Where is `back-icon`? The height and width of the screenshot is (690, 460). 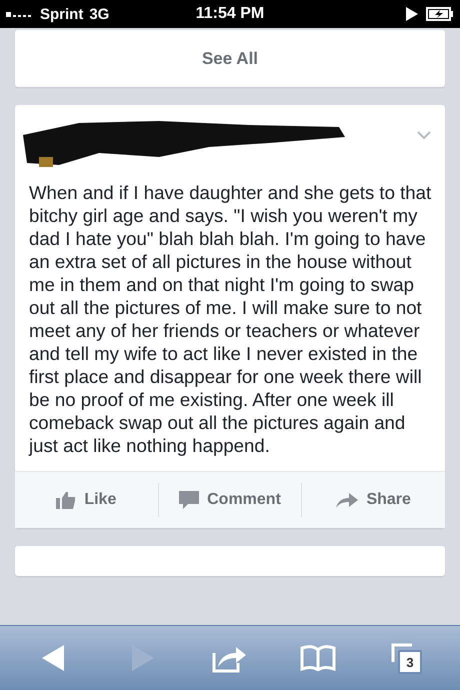
back-icon is located at coordinates (54, 658).